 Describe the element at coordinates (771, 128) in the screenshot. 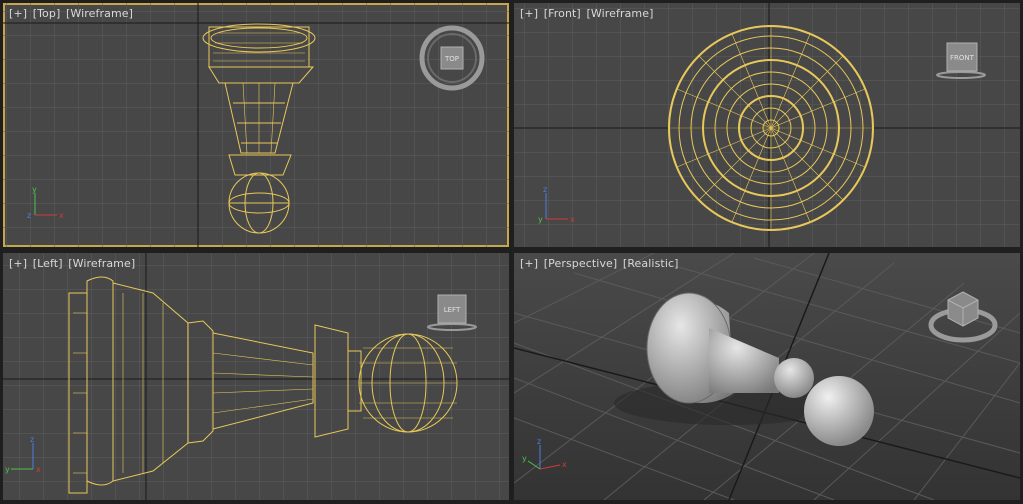

I see `pawn-wireframe-front` at that location.